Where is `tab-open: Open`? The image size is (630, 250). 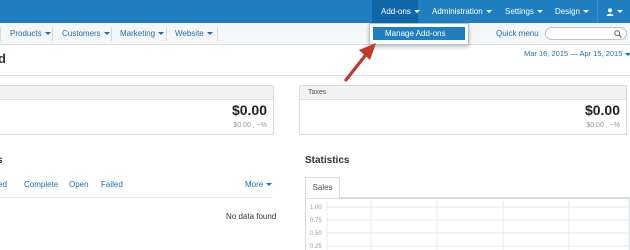
tab-open: Open is located at coordinates (79, 184).